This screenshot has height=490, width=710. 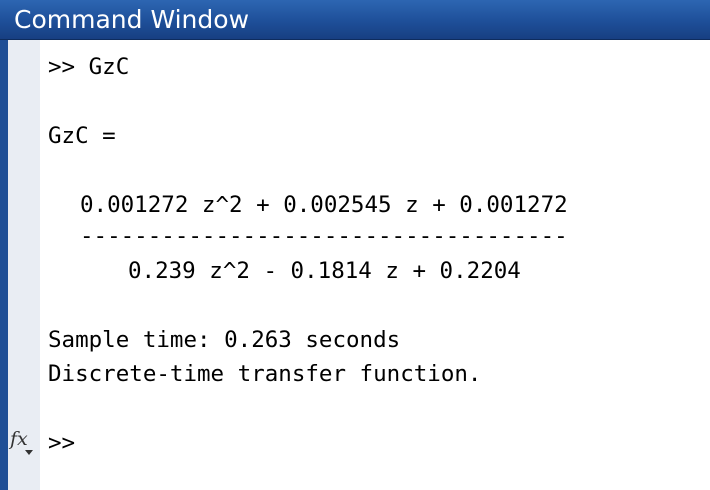 What do you see at coordinates (20, 265) in the screenshot?
I see `left-gutter` at bounding box center [20, 265].